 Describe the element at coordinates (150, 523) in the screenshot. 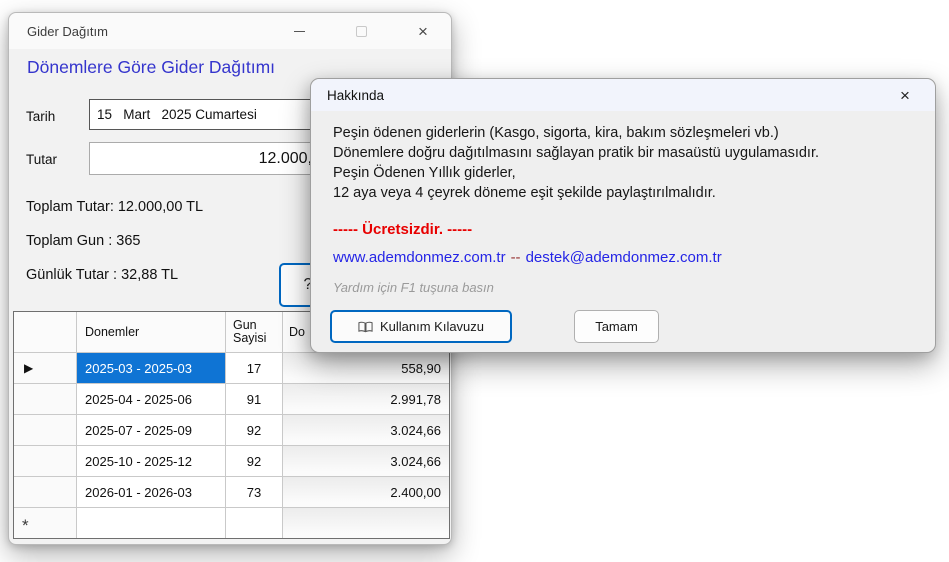

I see `period-cell` at that location.